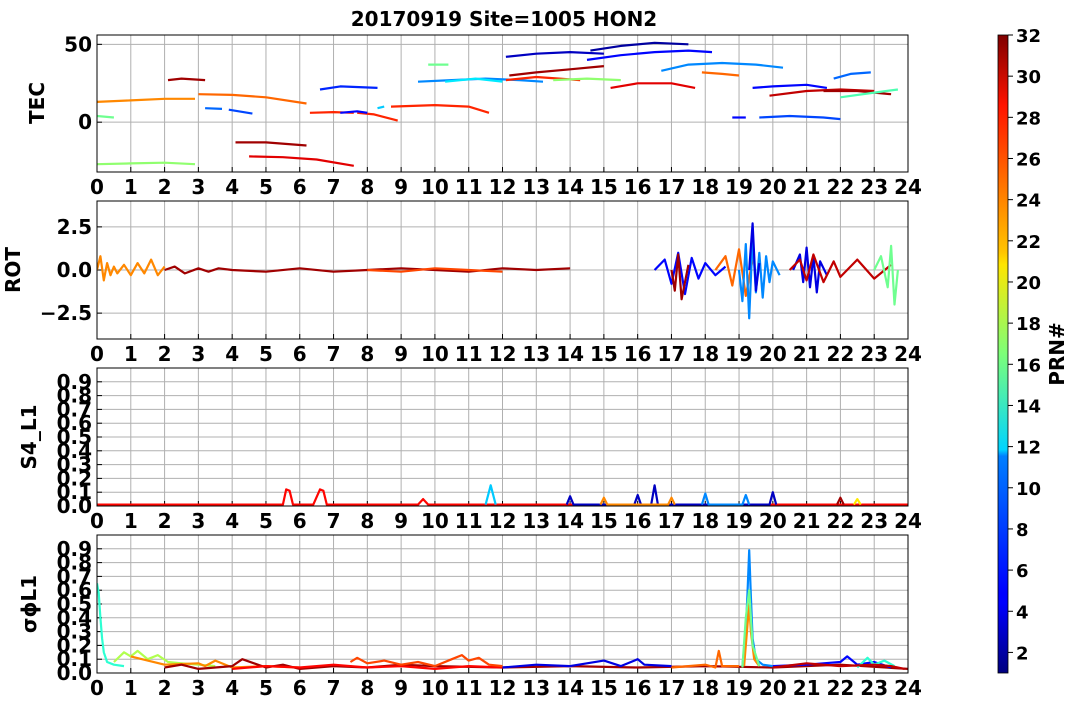 Image resolution: width=1077 pixels, height=709 pixels. Describe the element at coordinates (840, 688) in the screenshot. I see `x-tick-label: 22` at that location.